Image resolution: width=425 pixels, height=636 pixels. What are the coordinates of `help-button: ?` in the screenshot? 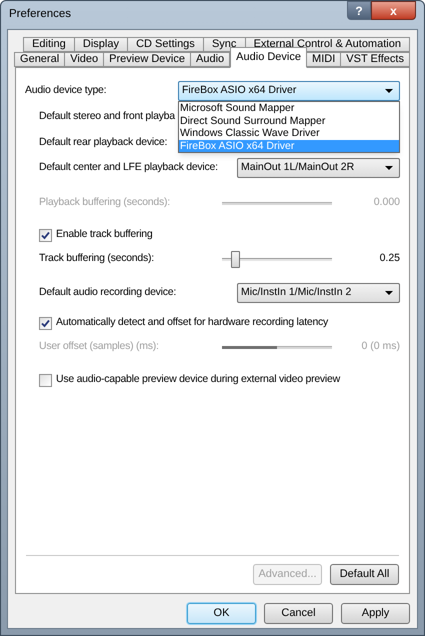 It's located at (359, 10).